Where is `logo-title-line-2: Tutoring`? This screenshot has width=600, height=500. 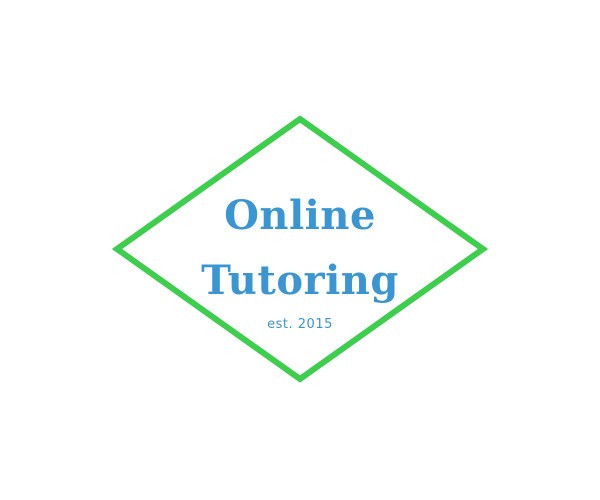
logo-title-line-2: Tutoring is located at coordinates (300, 280).